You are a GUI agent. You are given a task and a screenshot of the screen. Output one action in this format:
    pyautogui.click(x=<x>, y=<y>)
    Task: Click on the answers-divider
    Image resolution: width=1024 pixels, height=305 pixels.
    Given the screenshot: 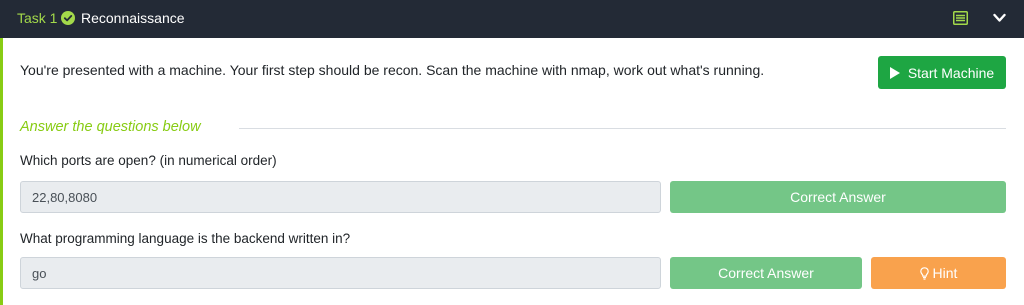 What is the action you would take?
    pyautogui.click(x=622, y=128)
    